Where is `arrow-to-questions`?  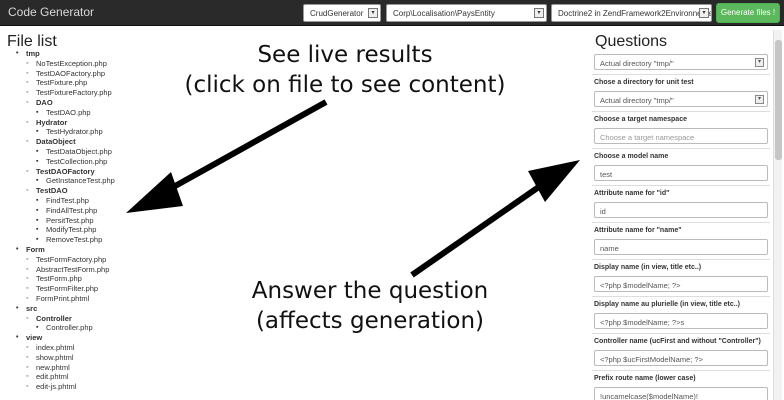
arrow-to-questions is located at coordinates (495, 219).